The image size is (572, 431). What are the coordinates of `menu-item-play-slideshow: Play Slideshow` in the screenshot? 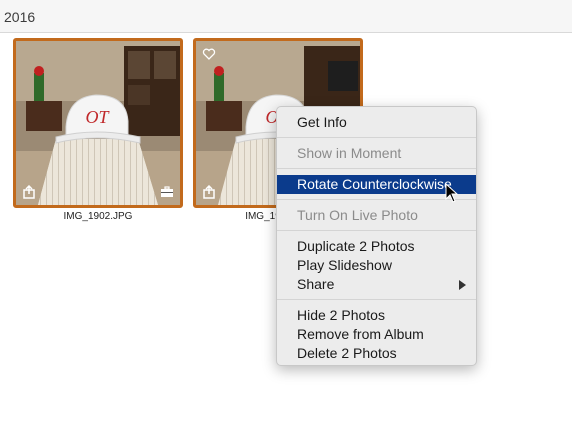 It's located at (376, 265).